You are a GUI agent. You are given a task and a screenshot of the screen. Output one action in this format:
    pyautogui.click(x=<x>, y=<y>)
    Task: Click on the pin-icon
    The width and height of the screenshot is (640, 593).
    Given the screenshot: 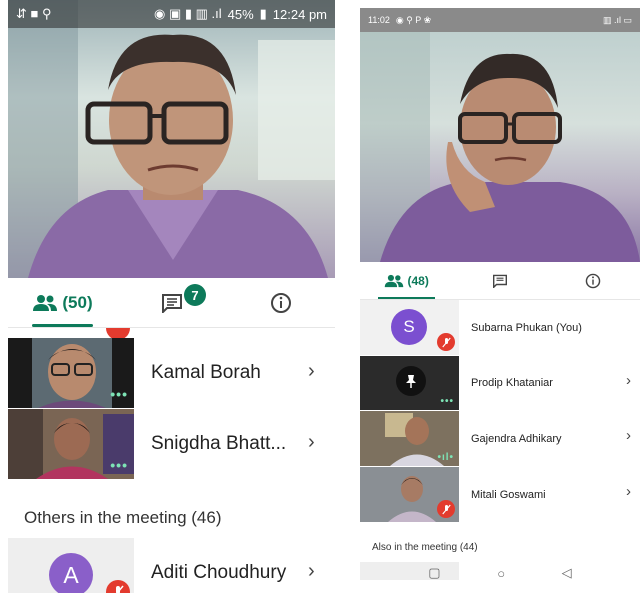 What is the action you would take?
    pyautogui.click(x=411, y=381)
    